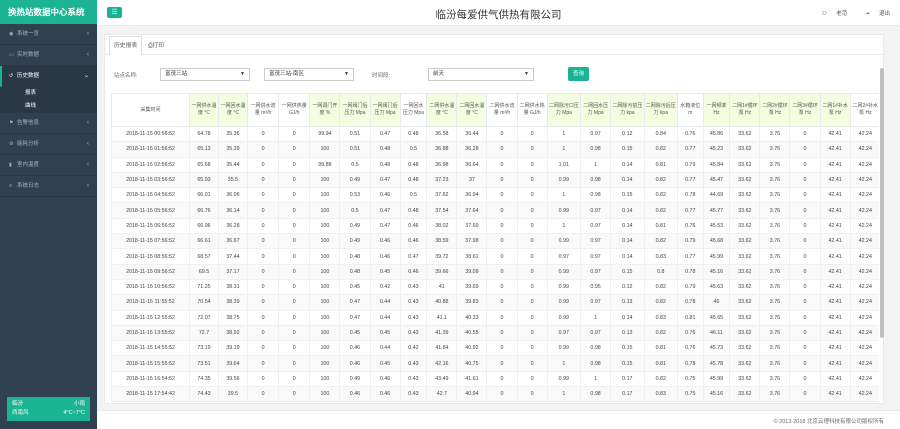  I want to click on table-cell: 37.64, so click(472, 210).